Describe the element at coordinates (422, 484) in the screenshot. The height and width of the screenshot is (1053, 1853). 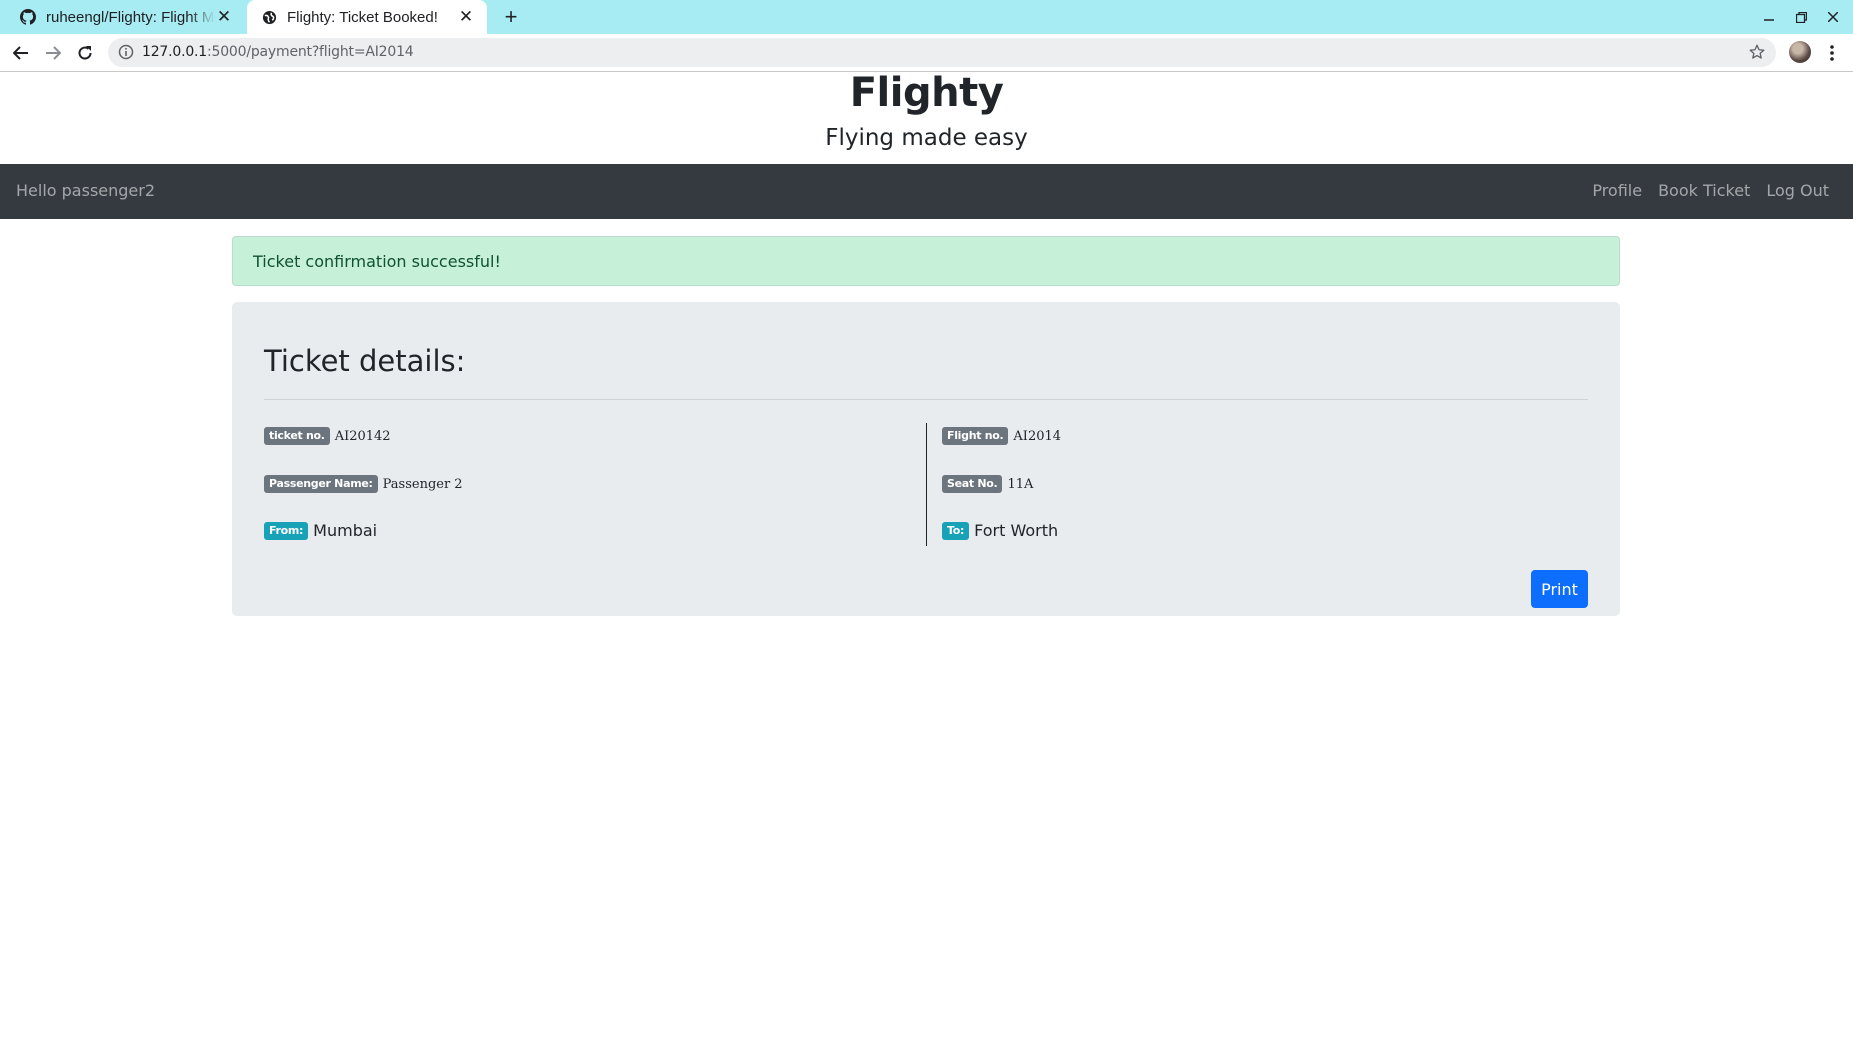
I see `passenger-name-value: Passenger 2` at that location.